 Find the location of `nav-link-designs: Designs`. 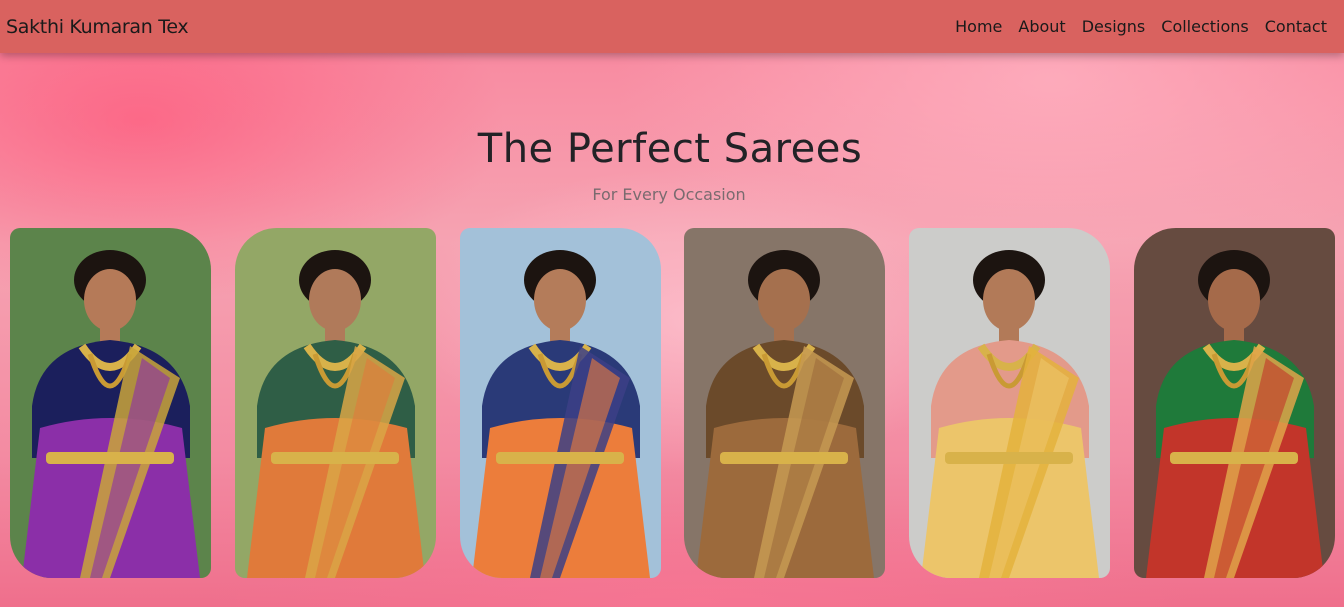

nav-link-designs: Designs is located at coordinates (1114, 26).